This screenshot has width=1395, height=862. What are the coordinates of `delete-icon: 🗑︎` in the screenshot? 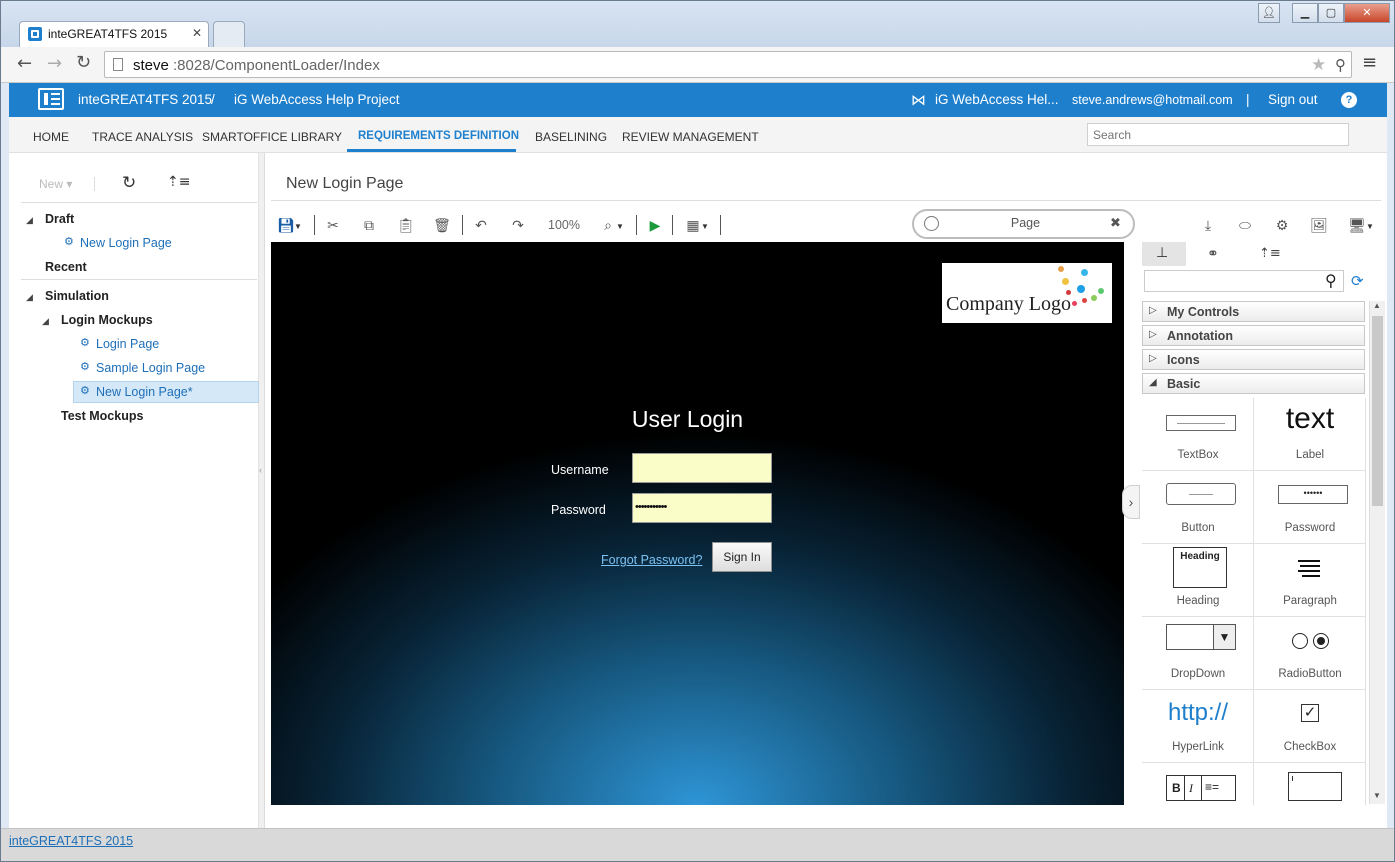 It's located at (442, 226).